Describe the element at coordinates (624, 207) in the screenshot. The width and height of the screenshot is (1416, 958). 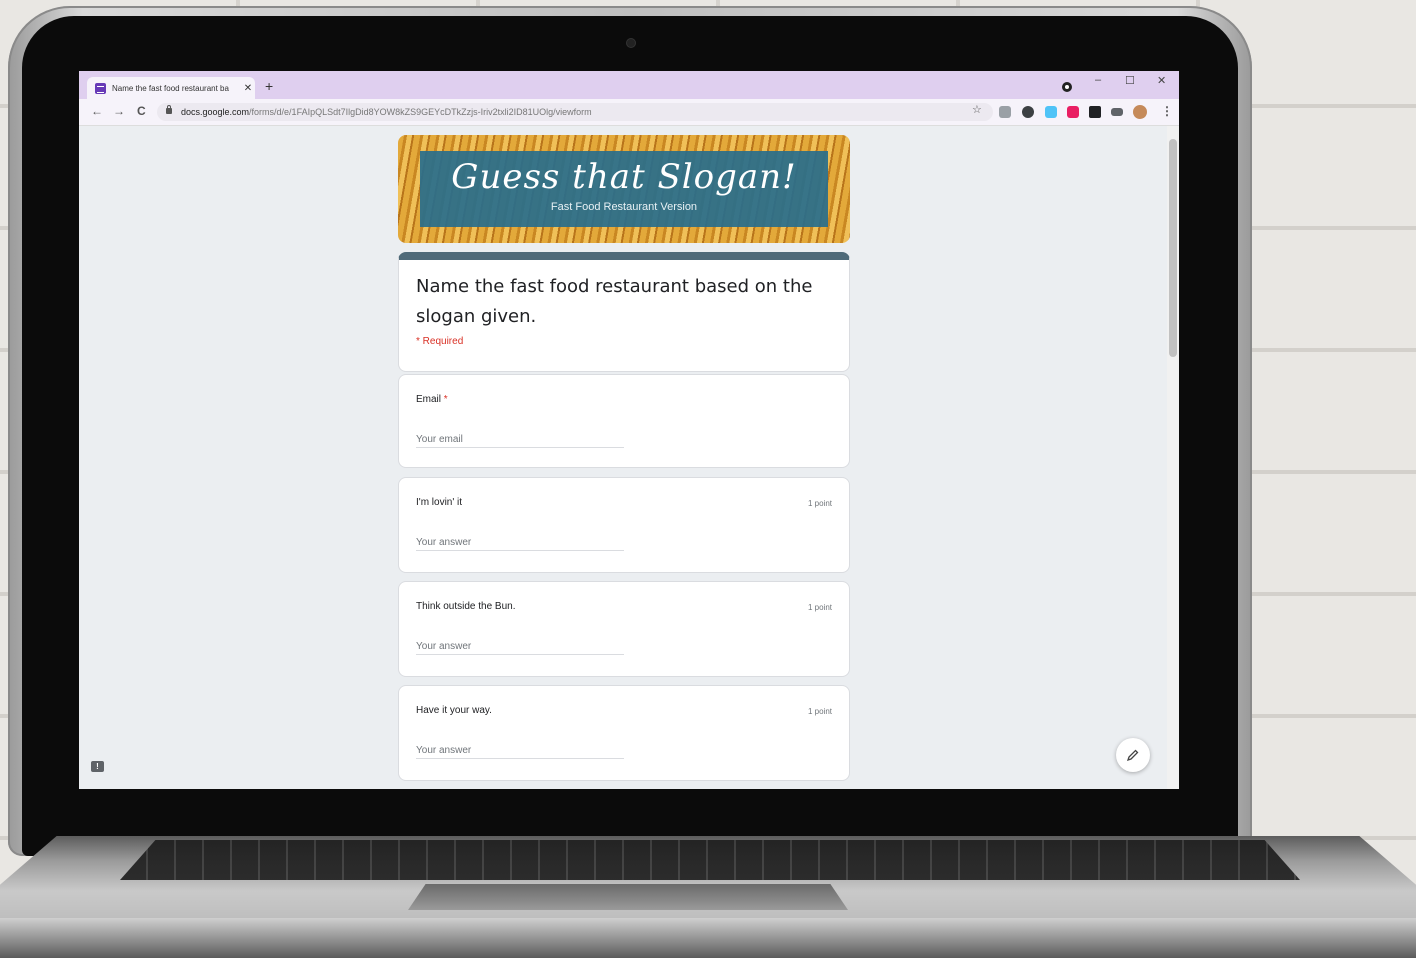
I see `banner-subtitle: Fast Food Restaurant Version` at that location.